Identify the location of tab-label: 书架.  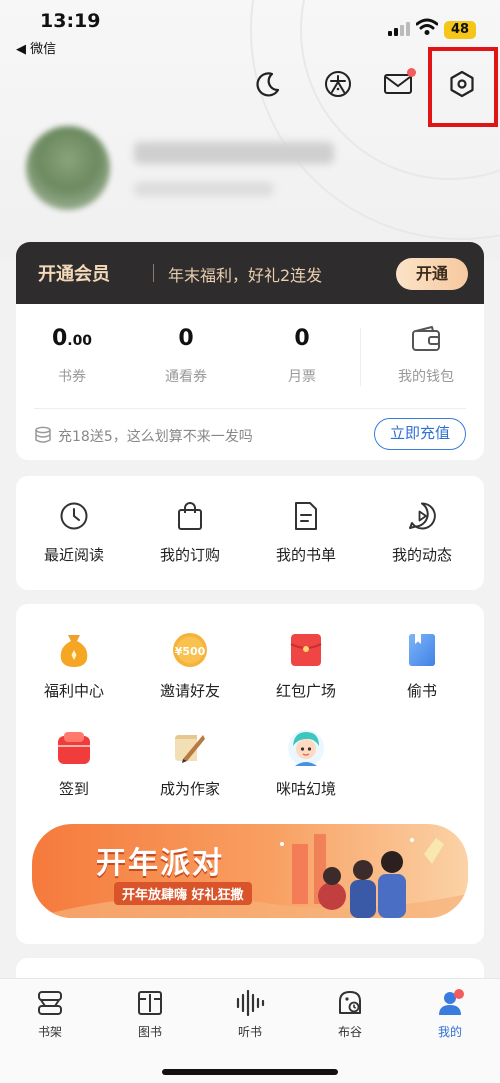
(49, 1032).